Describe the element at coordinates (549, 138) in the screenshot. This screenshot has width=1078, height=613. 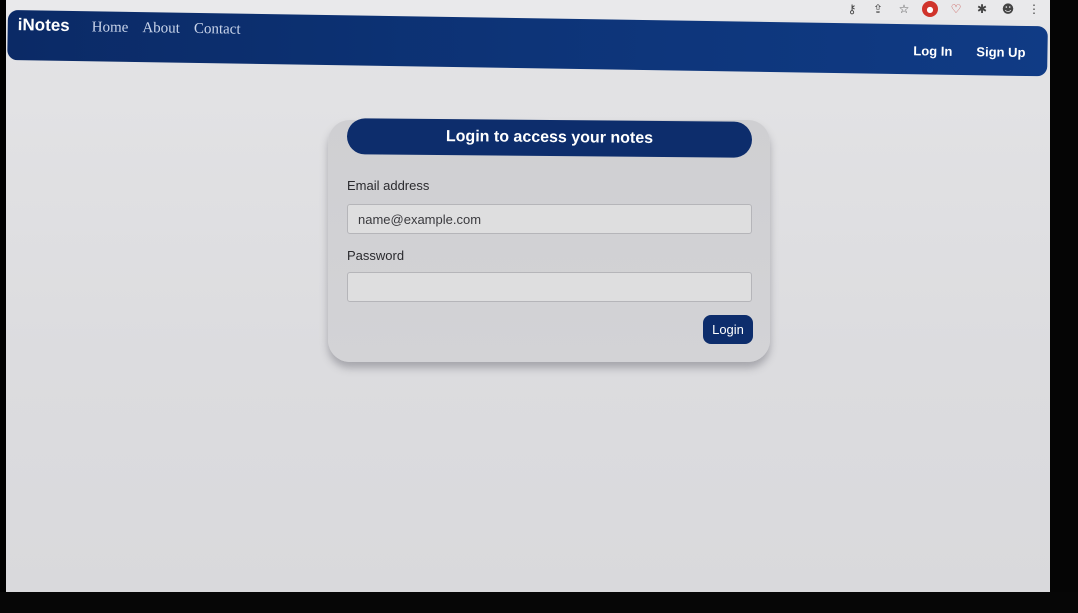
I see `login-card-title: Login to access your notes` at that location.